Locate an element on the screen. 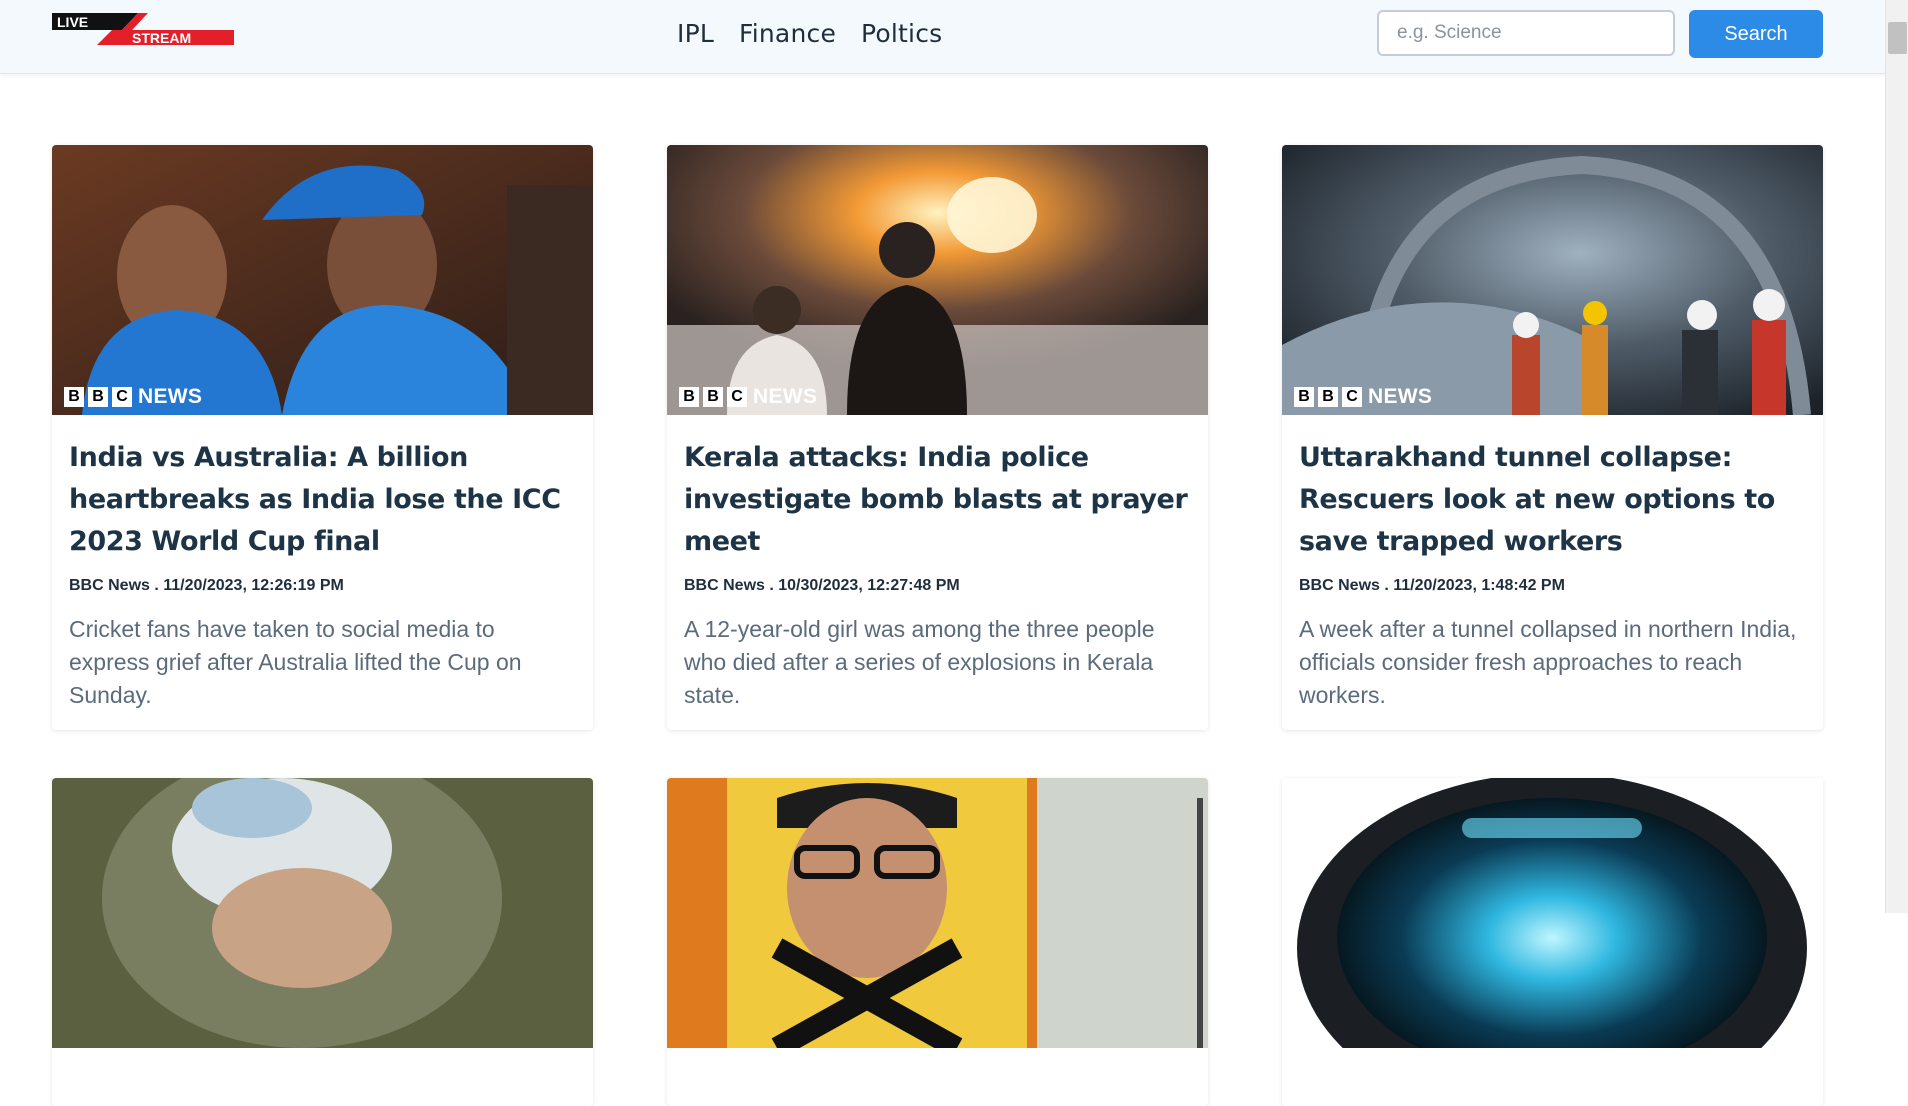 The image size is (1908, 1106). nav-item-finance: Finance is located at coordinates (787, 34).